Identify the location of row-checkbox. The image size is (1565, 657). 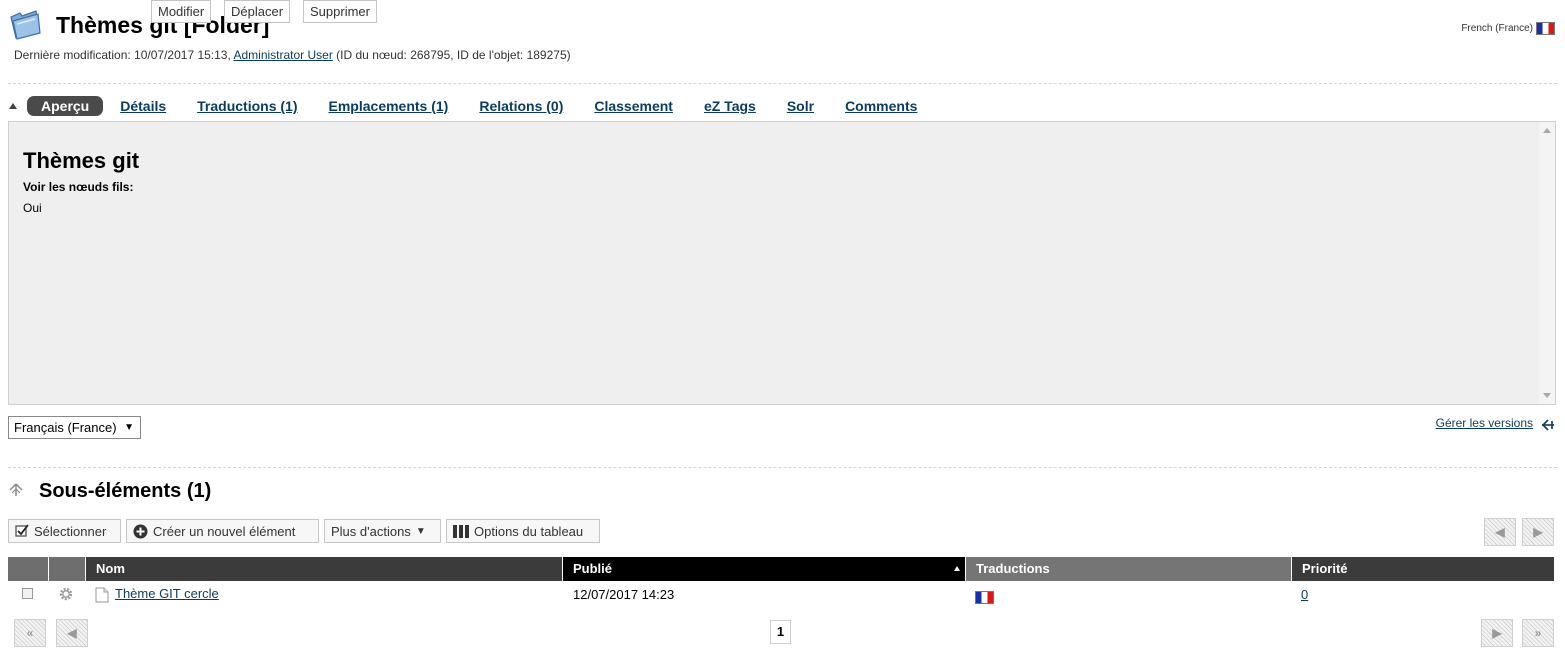
(27, 593).